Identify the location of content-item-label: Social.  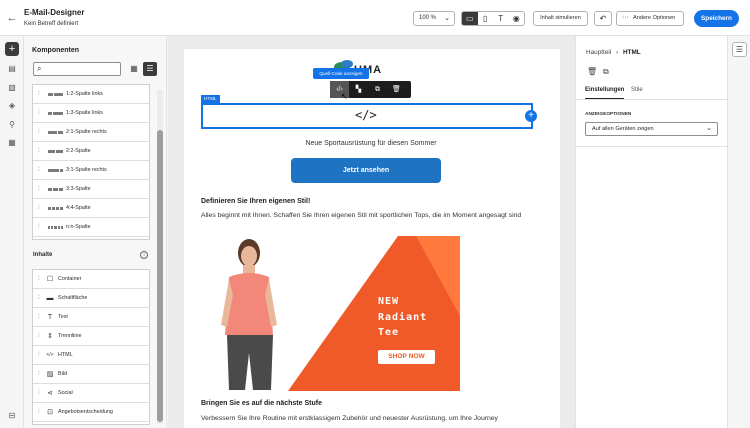
(65, 393).